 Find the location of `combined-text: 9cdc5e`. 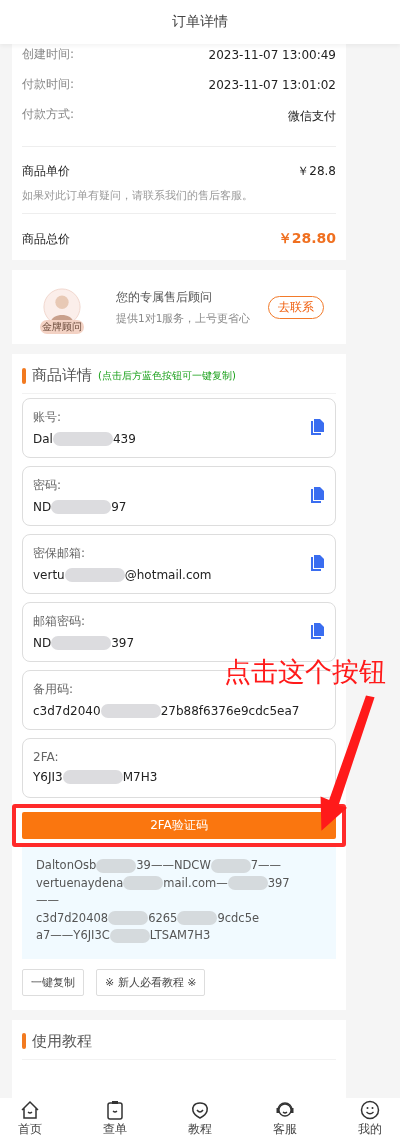

combined-text: 9cdc5e is located at coordinates (238, 918).